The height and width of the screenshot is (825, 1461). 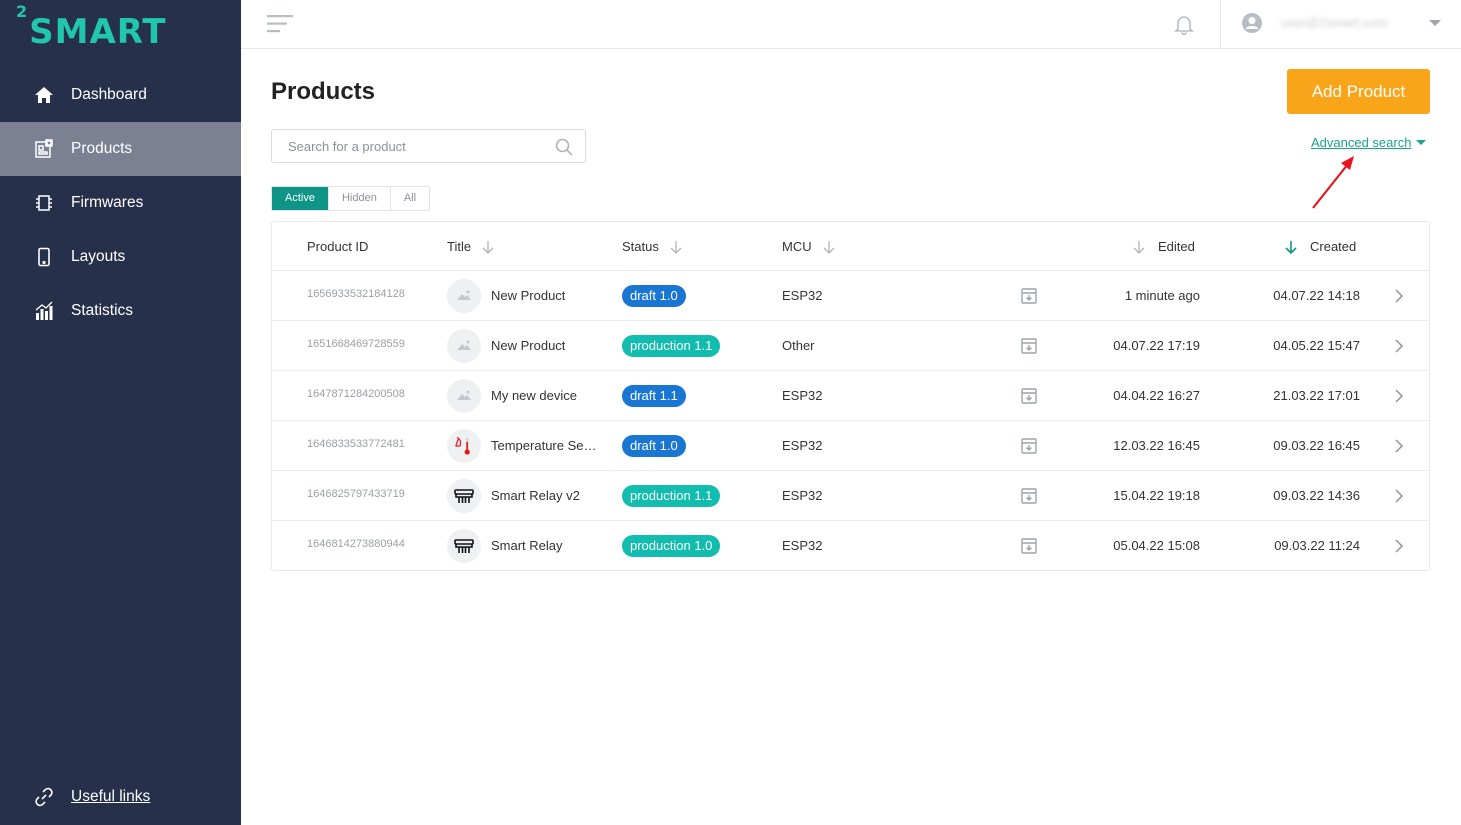 I want to click on advanced-search-link: Advanced search, so click(x=1369, y=142).